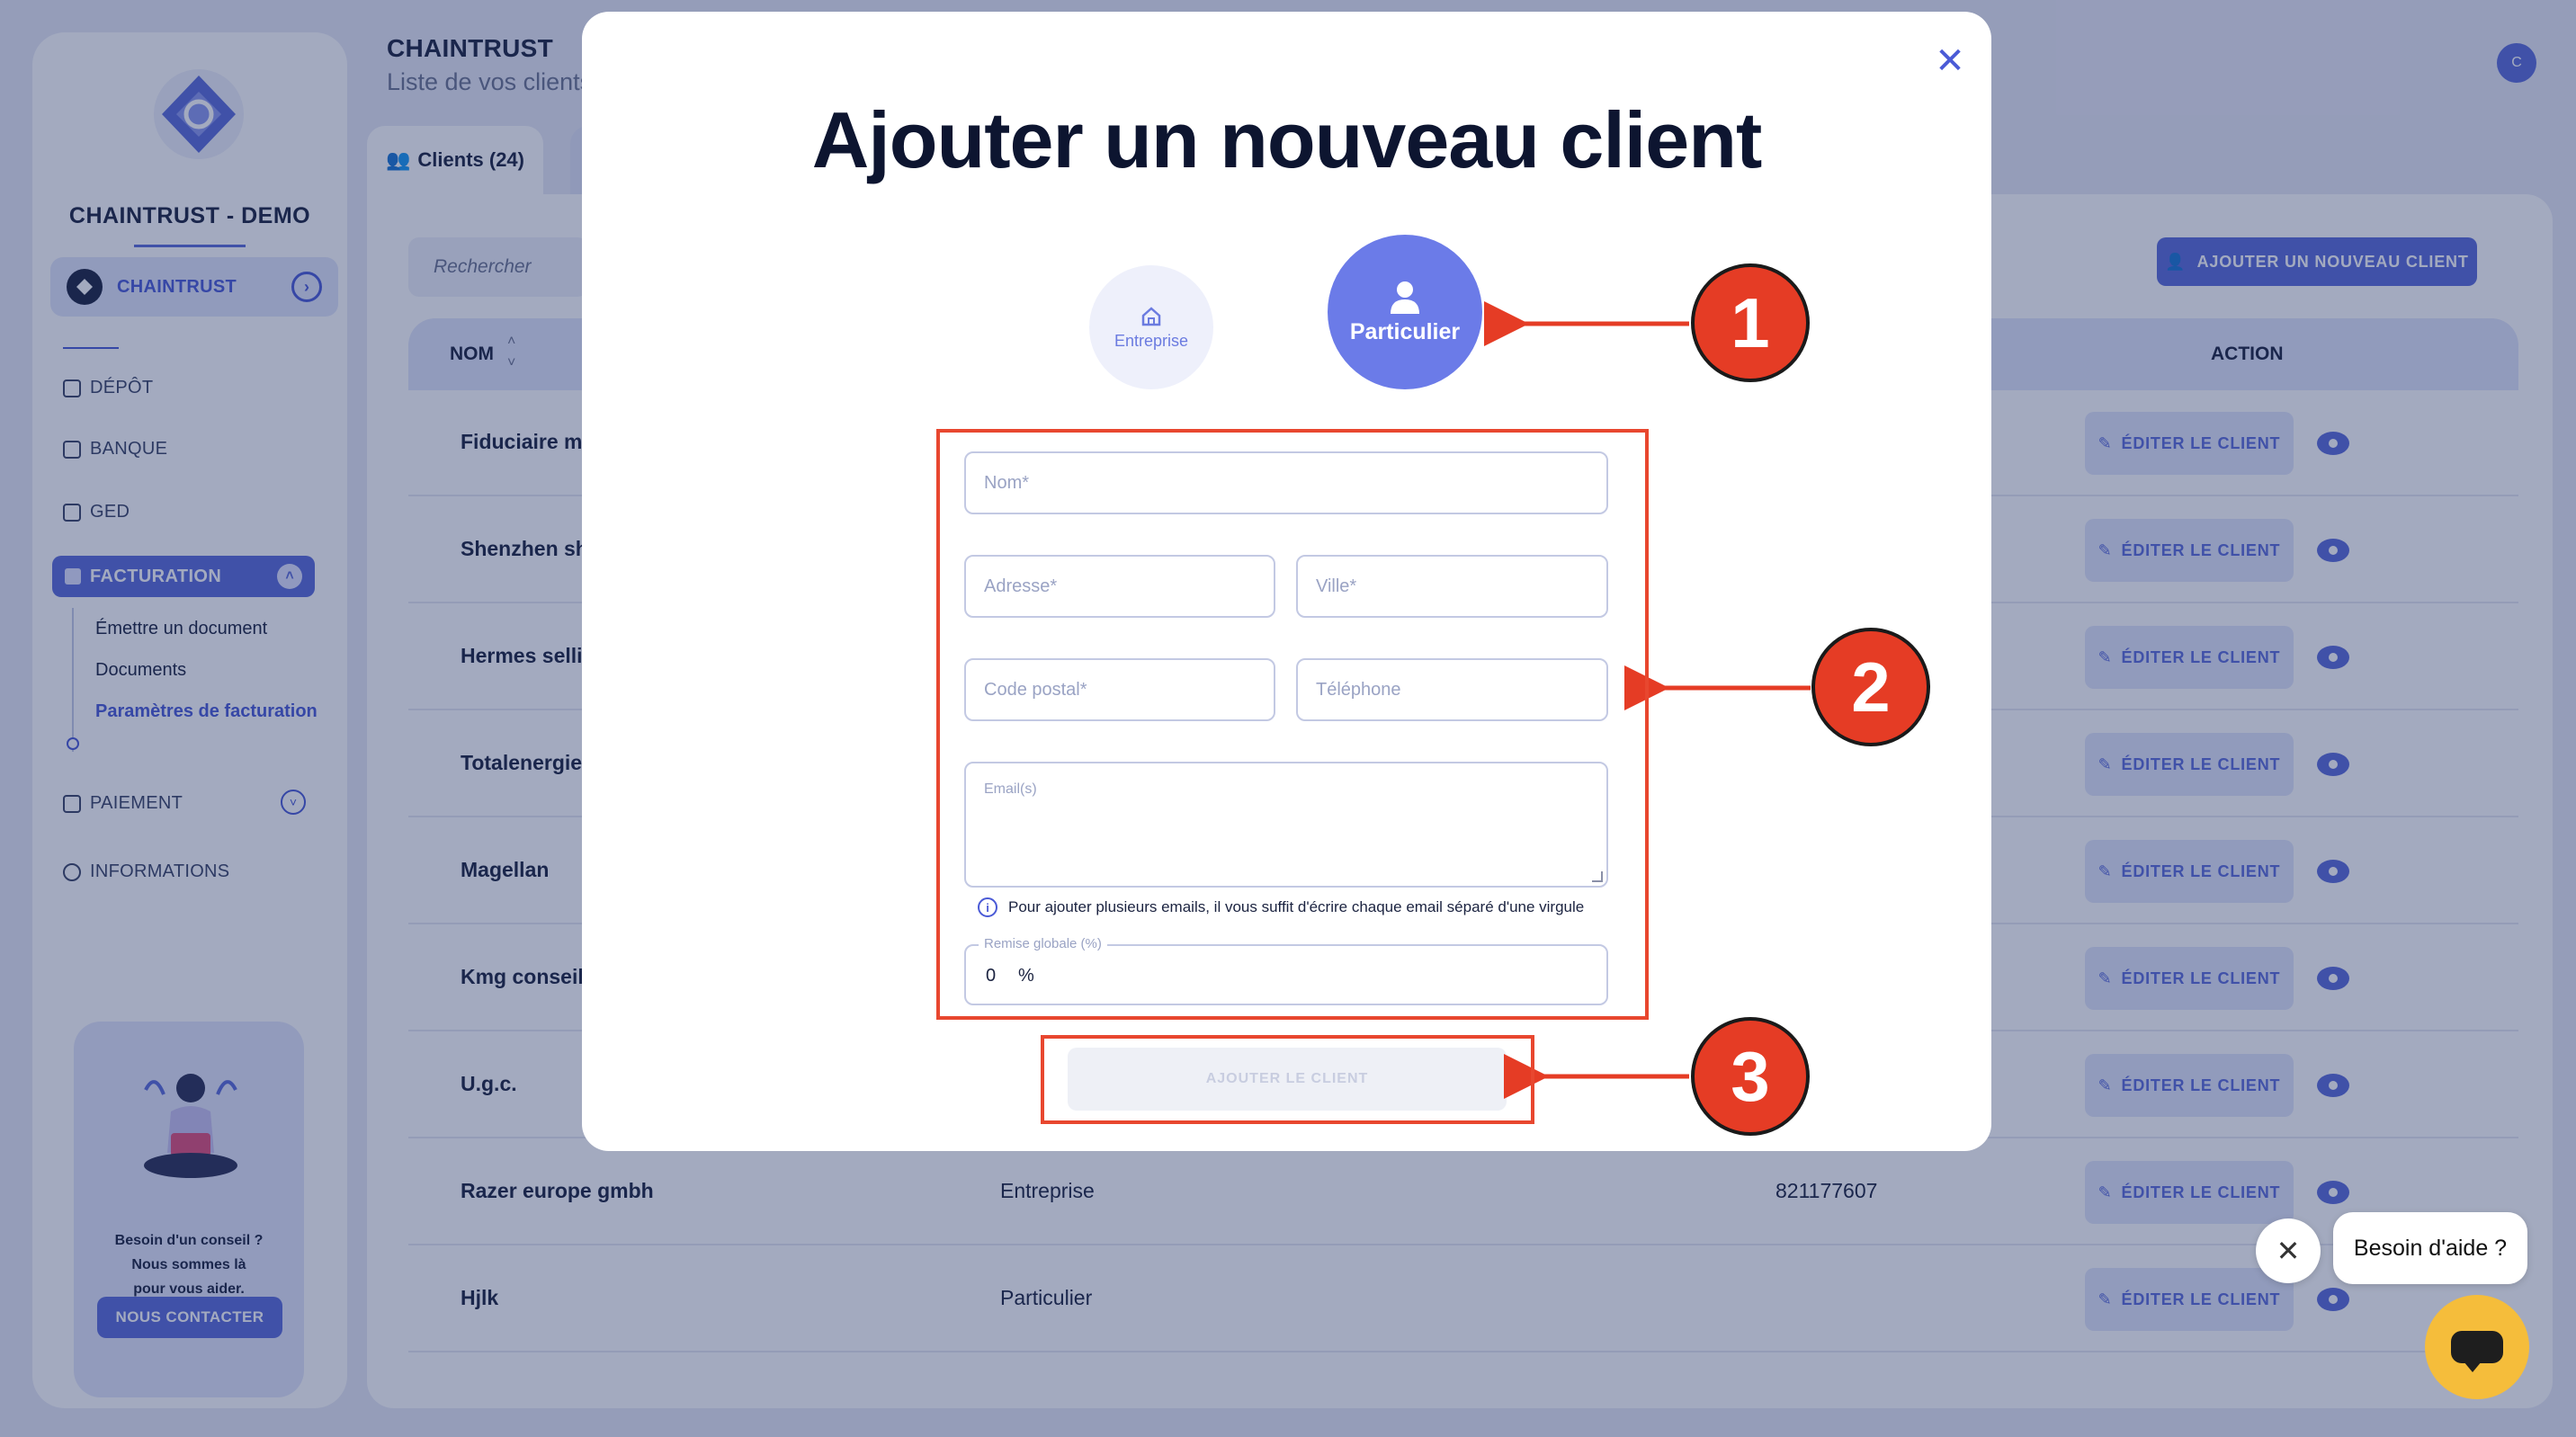  I want to click on type-particulier-label: Particulier, so click(1405, 331).